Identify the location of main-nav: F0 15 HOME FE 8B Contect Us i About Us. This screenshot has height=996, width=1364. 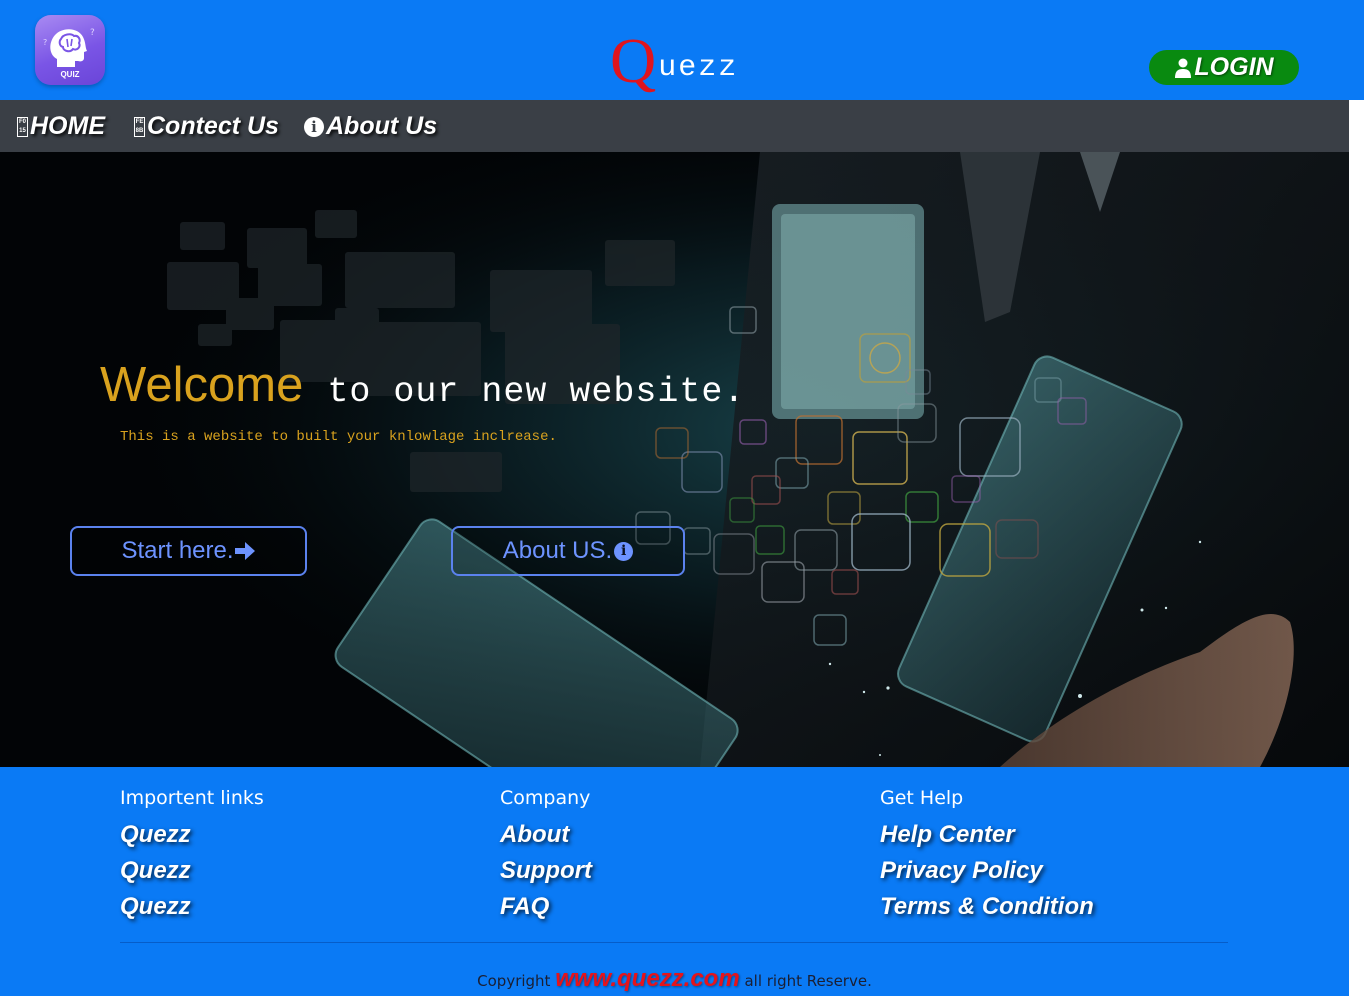
(674, 126).